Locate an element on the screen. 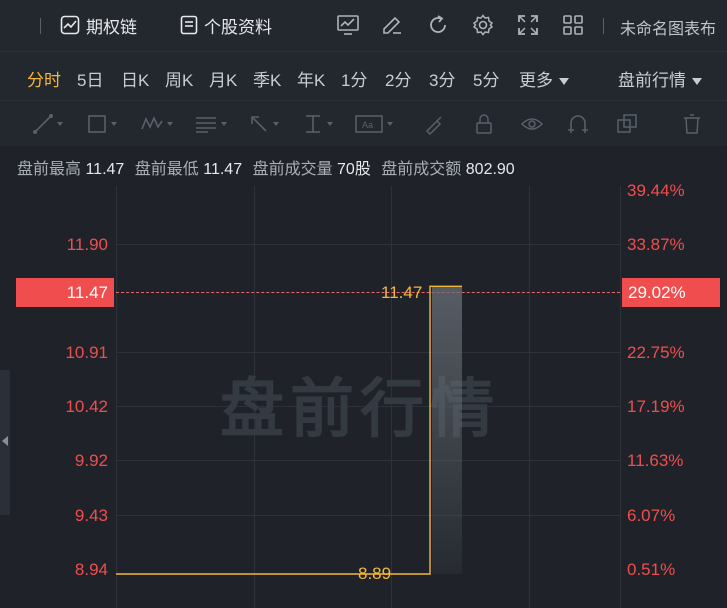  period-tab: 季K is located at coordinates (267, 78).